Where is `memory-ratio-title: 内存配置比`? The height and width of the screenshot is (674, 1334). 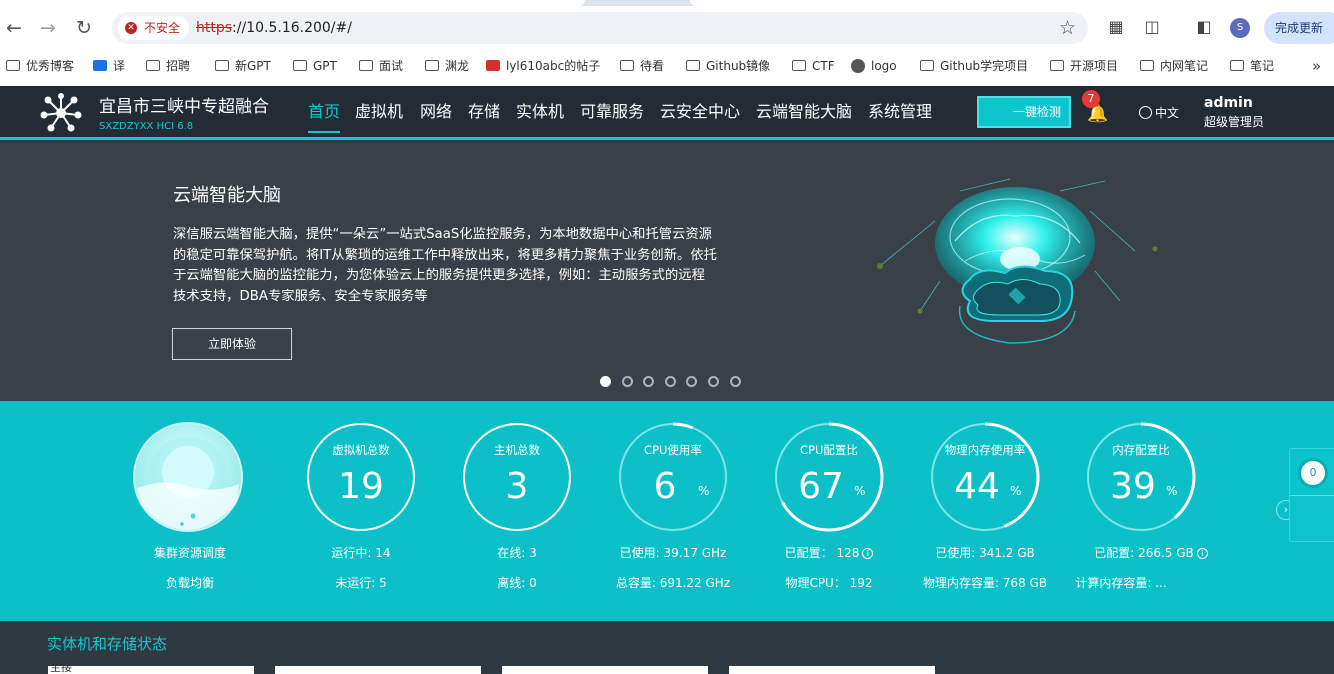 memory-ratio-title: 内存配置比 is located at coordinates (1141, 450).